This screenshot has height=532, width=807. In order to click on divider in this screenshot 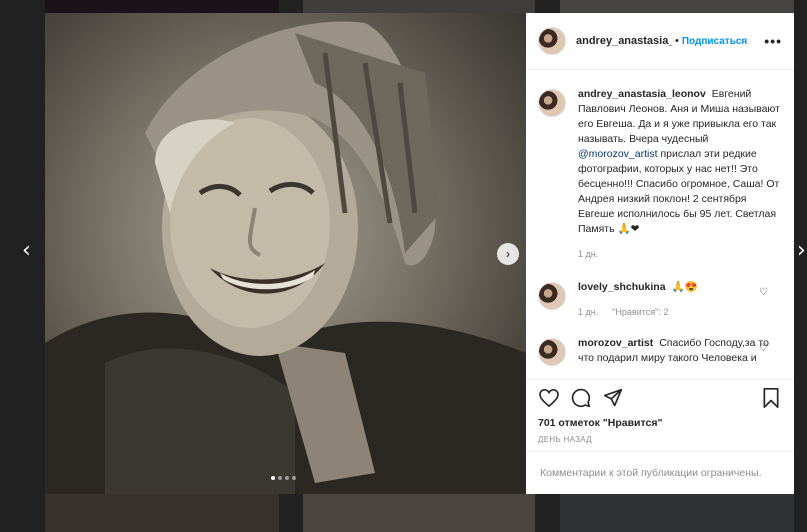, I will do `click(660, 379)`.